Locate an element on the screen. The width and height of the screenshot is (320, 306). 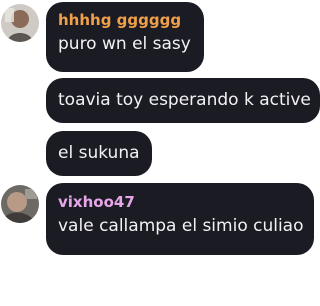
message-text: vale callampa el simio culiao is located at coordinates (181, 226).